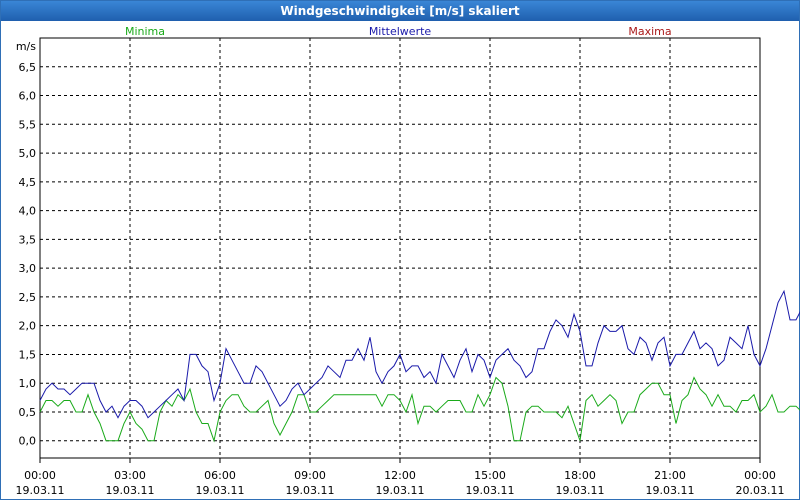 The height and width of the screenshot is (500, 800). What do you see at coordinates (28, 297) in the screenshot?
I see `y-tick-label: 2,5` at bounding box center [28, 297].